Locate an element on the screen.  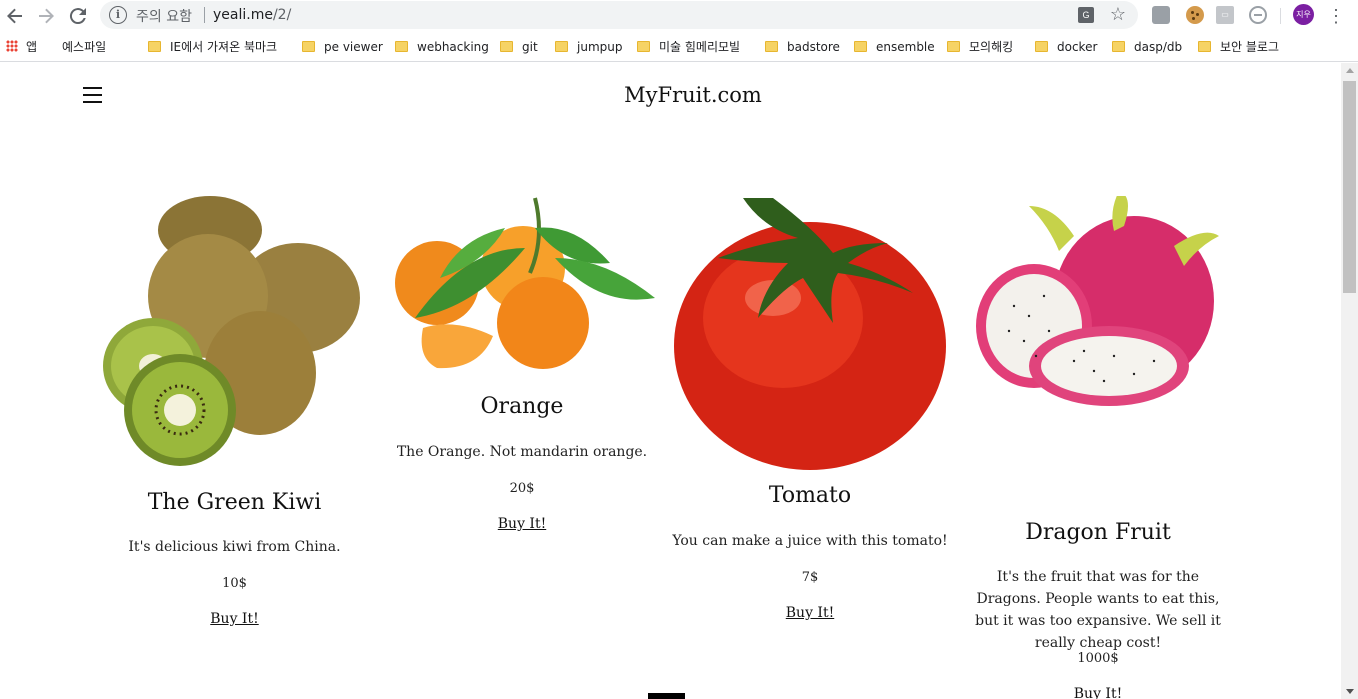
bookmark-star-icon: ☆ is located at coordinates (1118, 14).